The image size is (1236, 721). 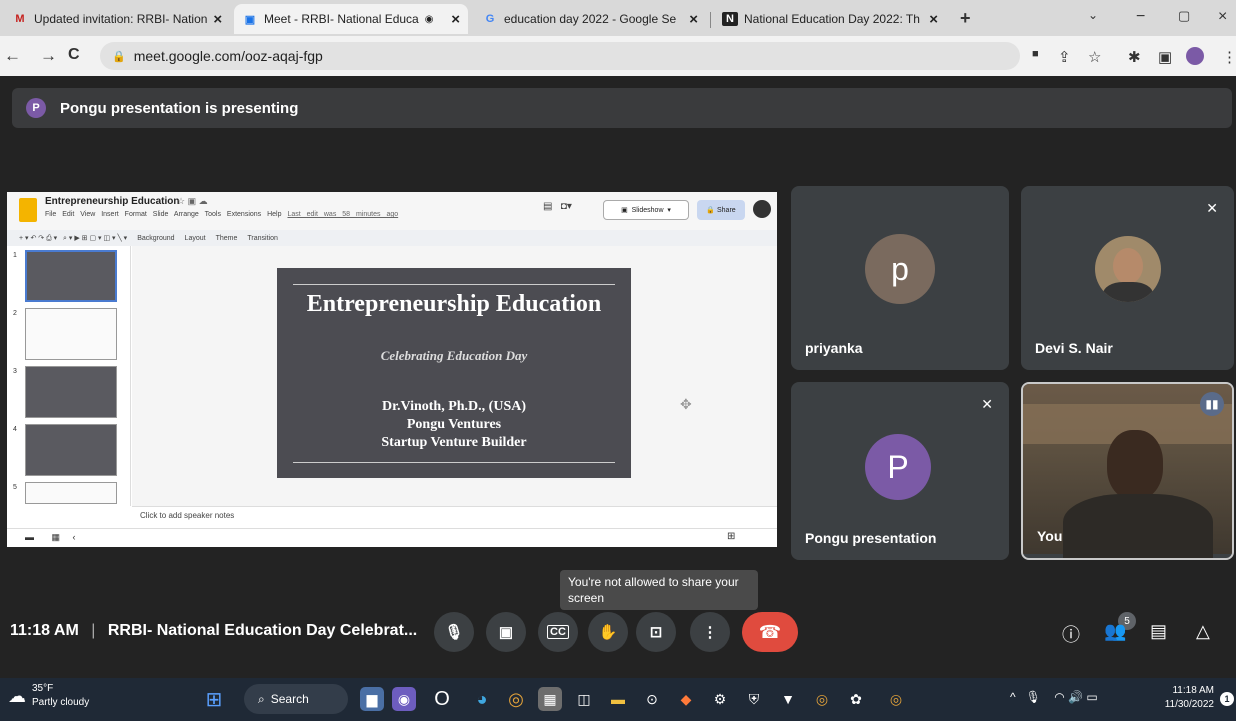 What do you see at coordinates (1203, 631) in the screenshot?
I see `activities-icon: △` at bounding box center [1203, 631].